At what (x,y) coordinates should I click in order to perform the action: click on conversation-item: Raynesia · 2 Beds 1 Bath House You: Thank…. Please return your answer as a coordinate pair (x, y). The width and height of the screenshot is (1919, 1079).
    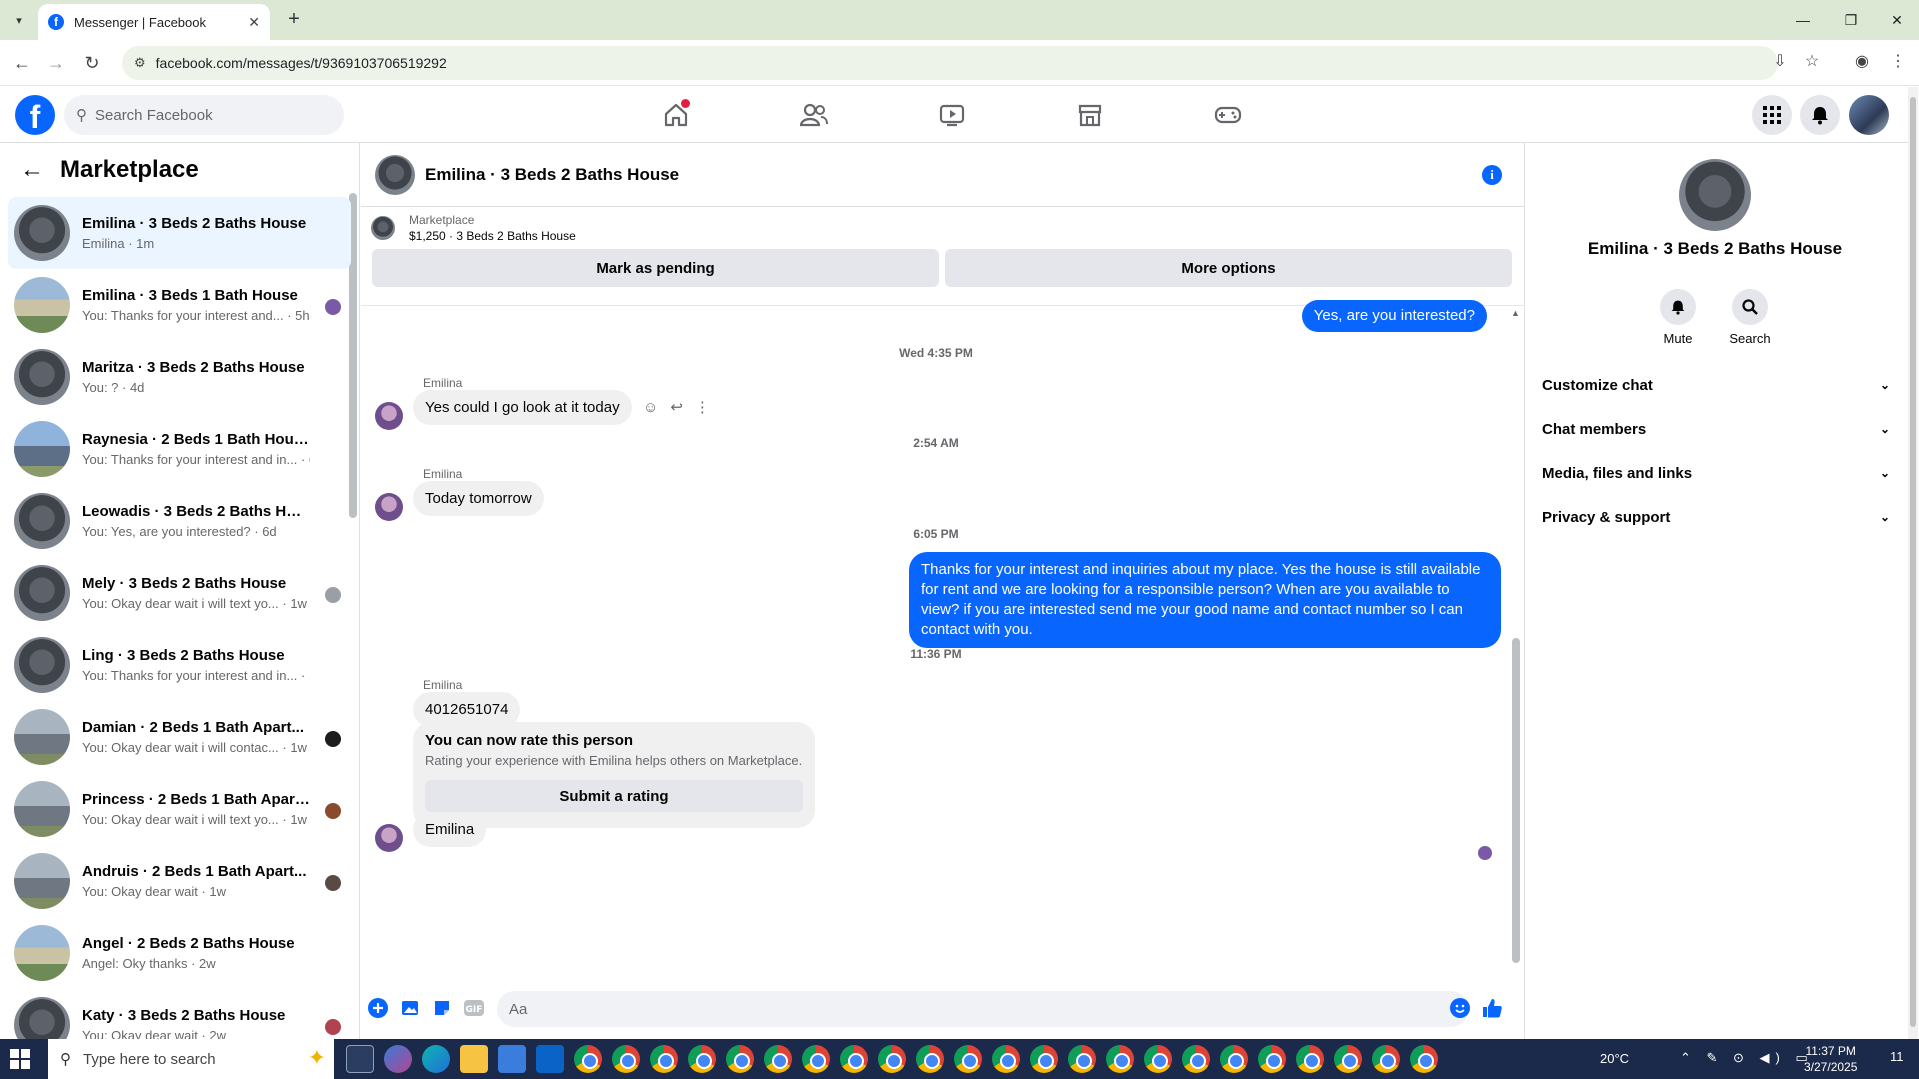
    Looking at the image, I should click on (179, 449).